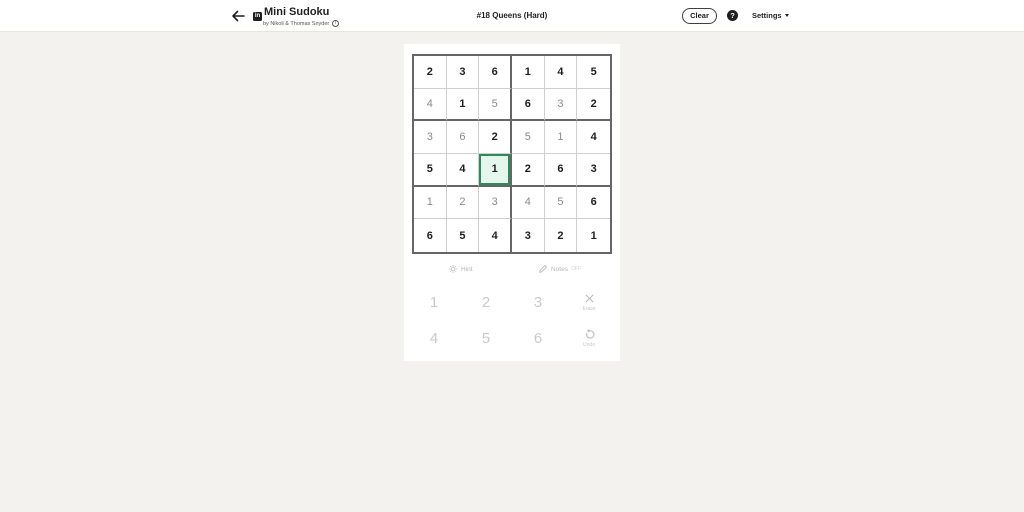 The height and width of the screenshot is (512, 1024). What do you see at coordinates (786, 15) in the screenshot?
I see `caret-down-icon` at bounding box center [786, 15].